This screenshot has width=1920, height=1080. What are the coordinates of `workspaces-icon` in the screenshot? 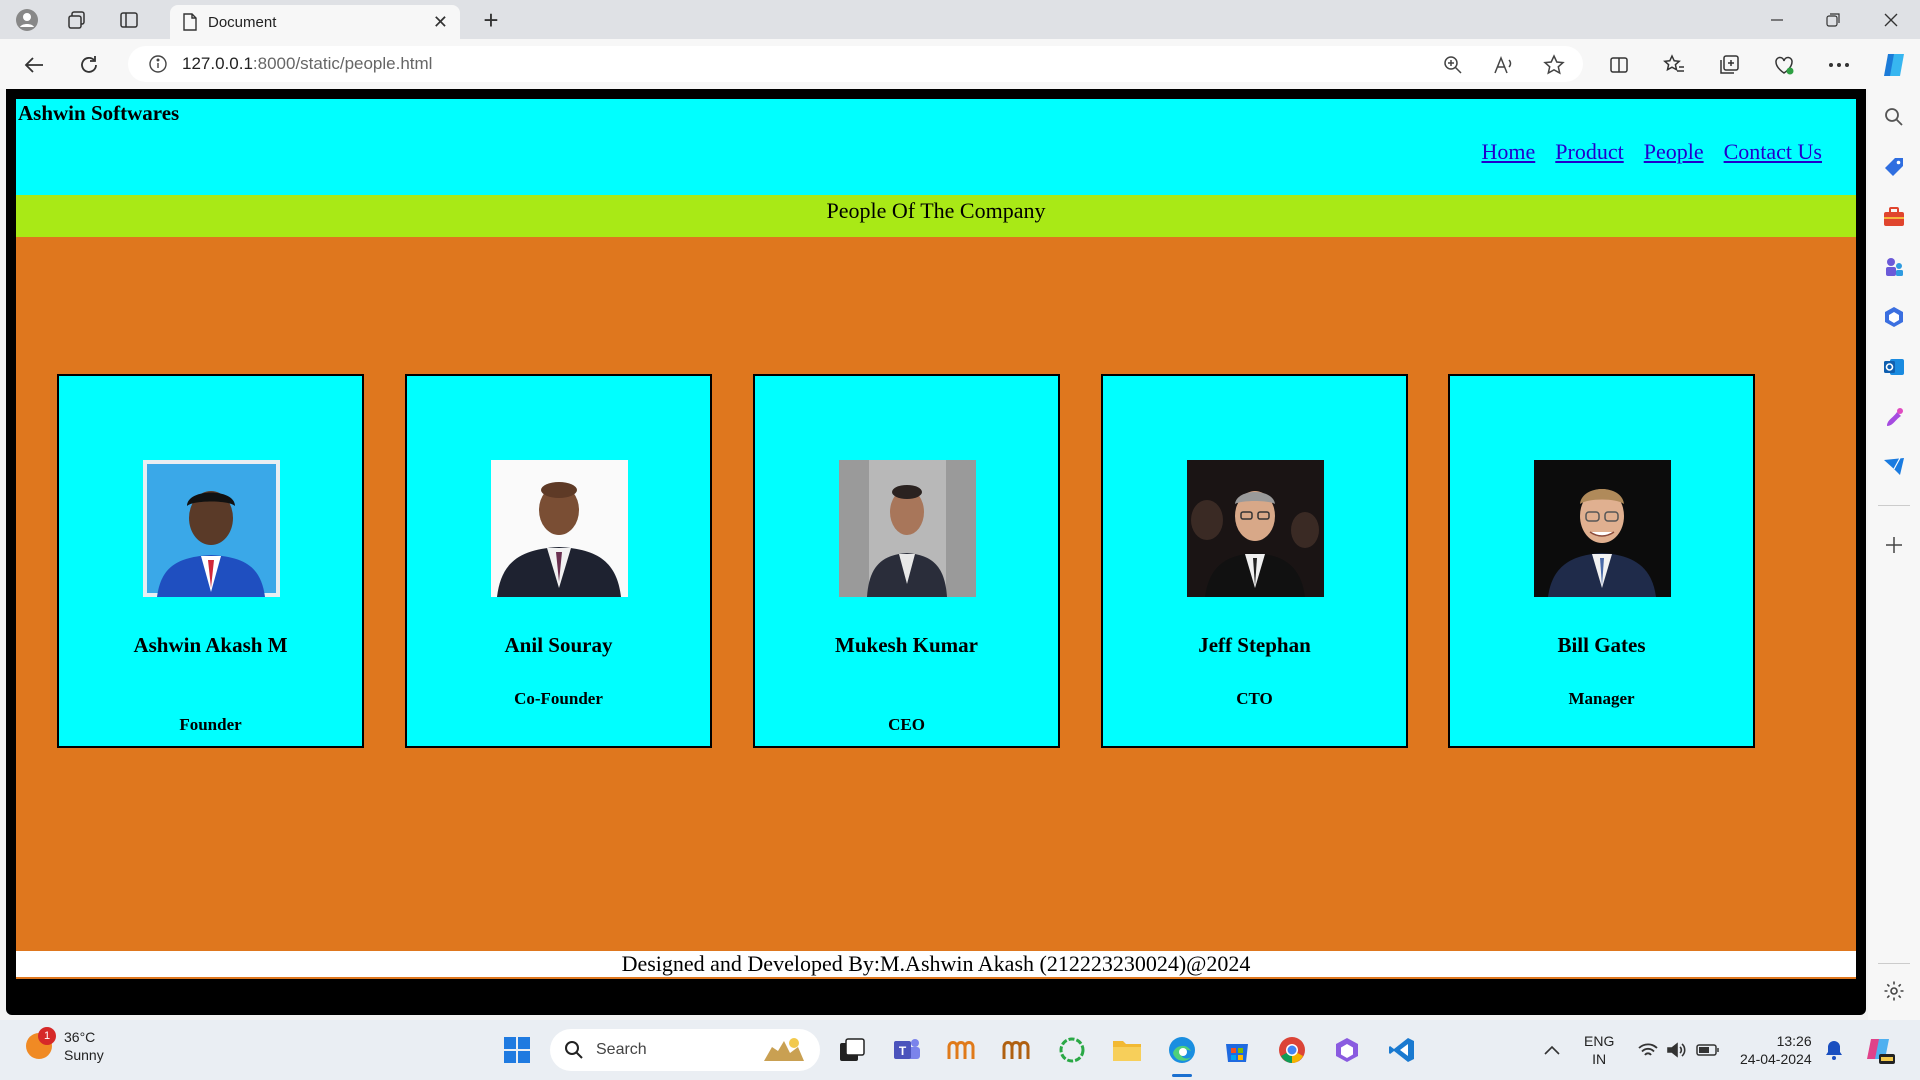 It's located at (77, 20).